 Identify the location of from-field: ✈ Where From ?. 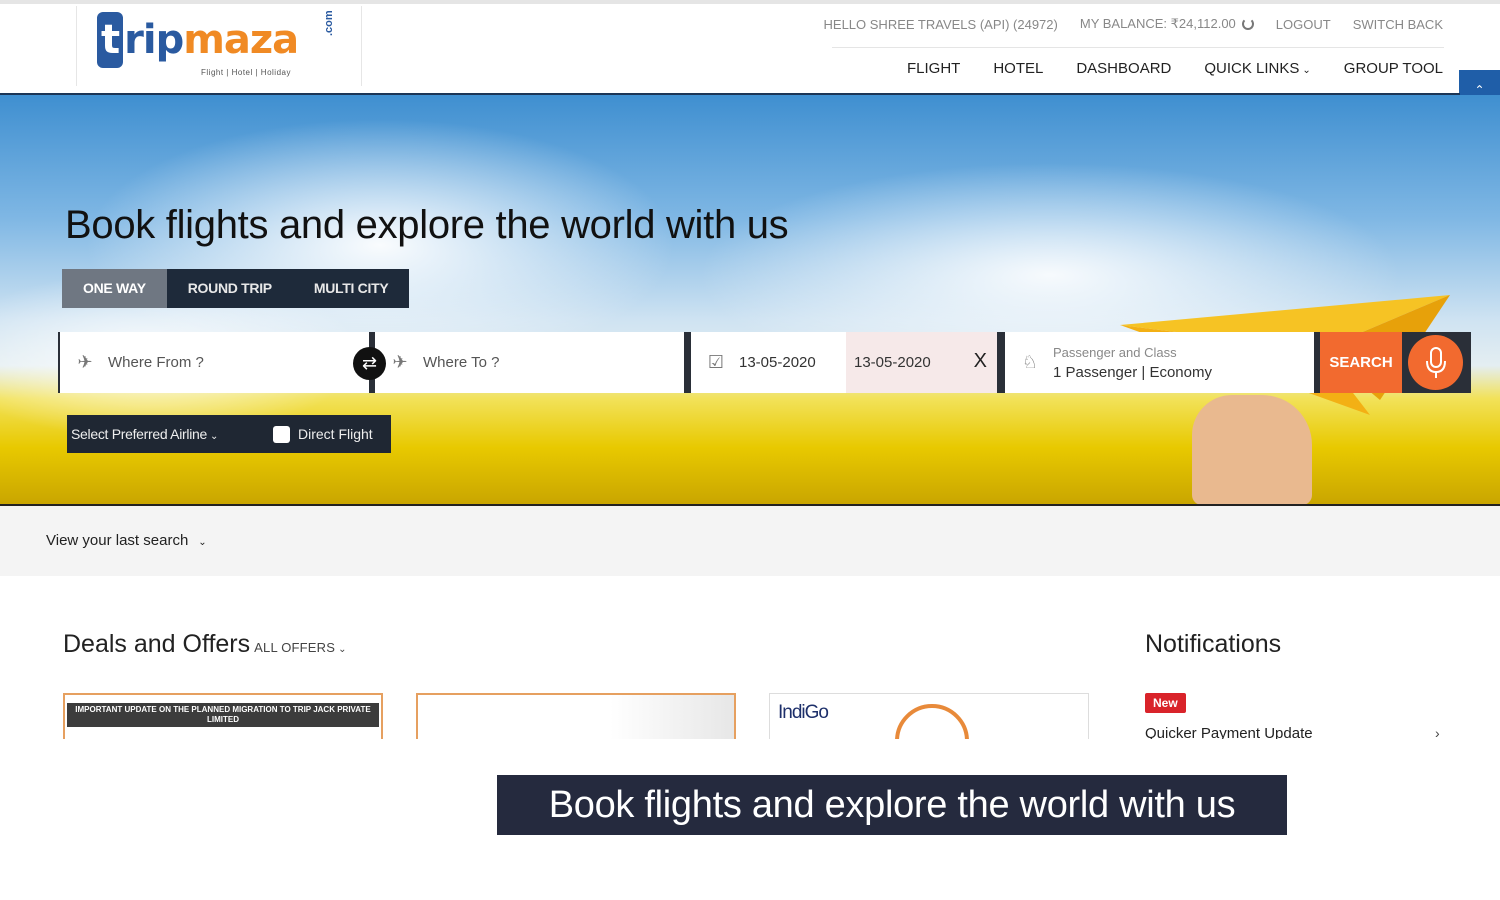
(214, 362).